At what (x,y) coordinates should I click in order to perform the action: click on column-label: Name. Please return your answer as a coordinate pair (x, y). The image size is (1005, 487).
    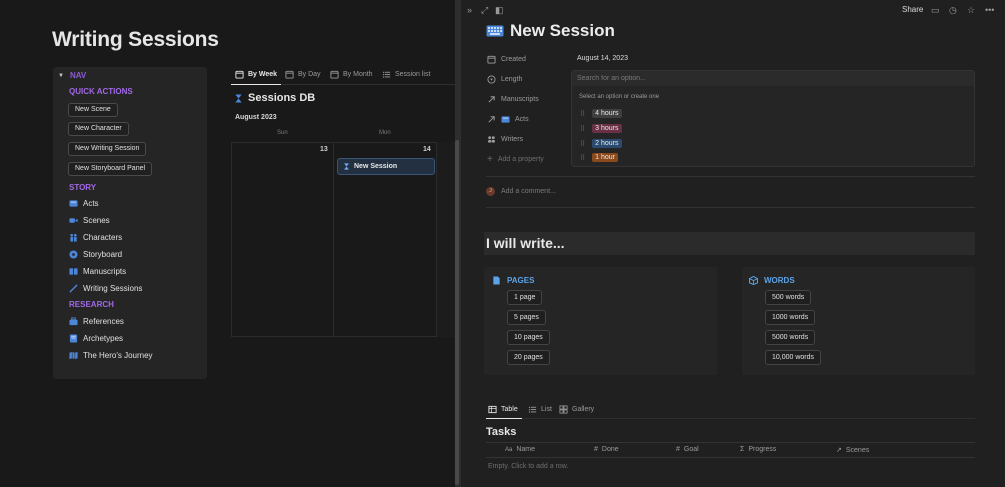
    Looking at the image, I should click on (526, 449).